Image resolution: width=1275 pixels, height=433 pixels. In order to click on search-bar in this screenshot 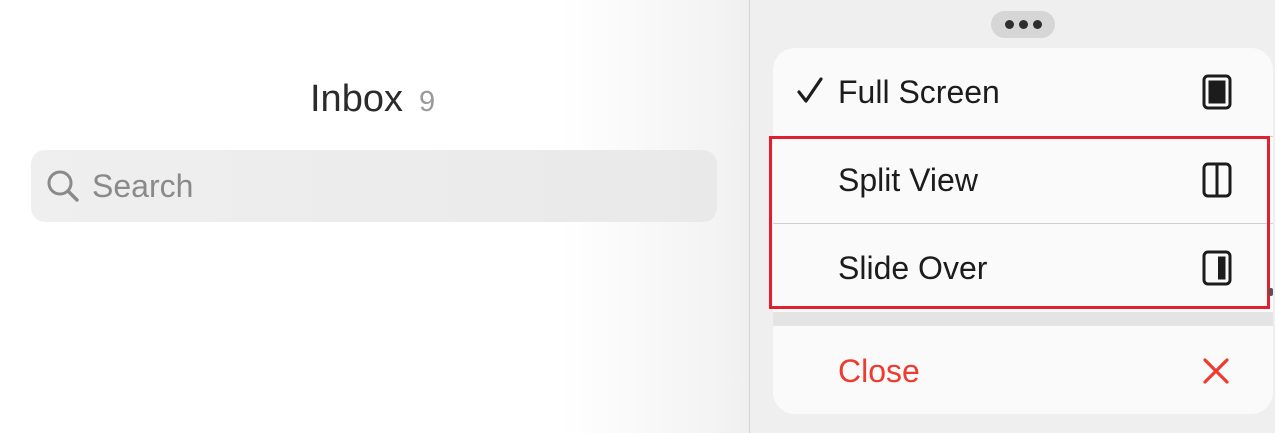, I will do `click(374, 186)`.